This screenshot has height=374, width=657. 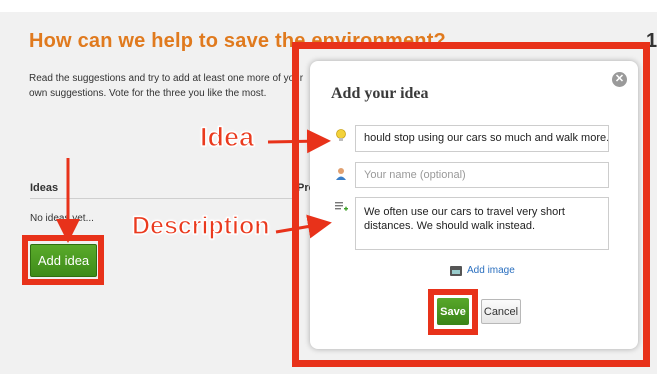 I want to click on description-callout: Description, so click(x=200, y=225).